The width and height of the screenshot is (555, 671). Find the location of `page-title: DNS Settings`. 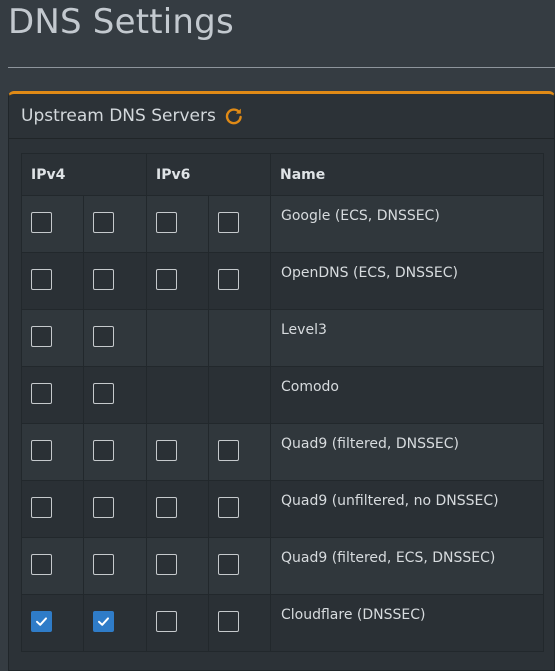

page-title: DNS Settings is located at coordinates (121, 22).